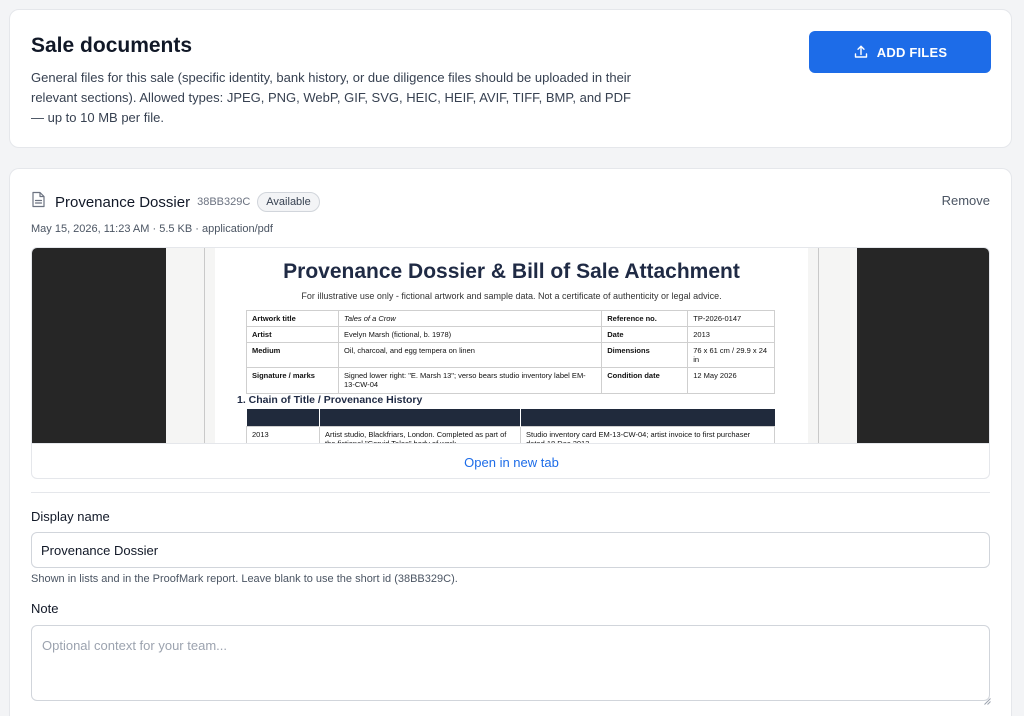  What do you see at coordinates (288, 202) in the screenshot?
I see `status-badge: Available` at bounding box center [288, 202].